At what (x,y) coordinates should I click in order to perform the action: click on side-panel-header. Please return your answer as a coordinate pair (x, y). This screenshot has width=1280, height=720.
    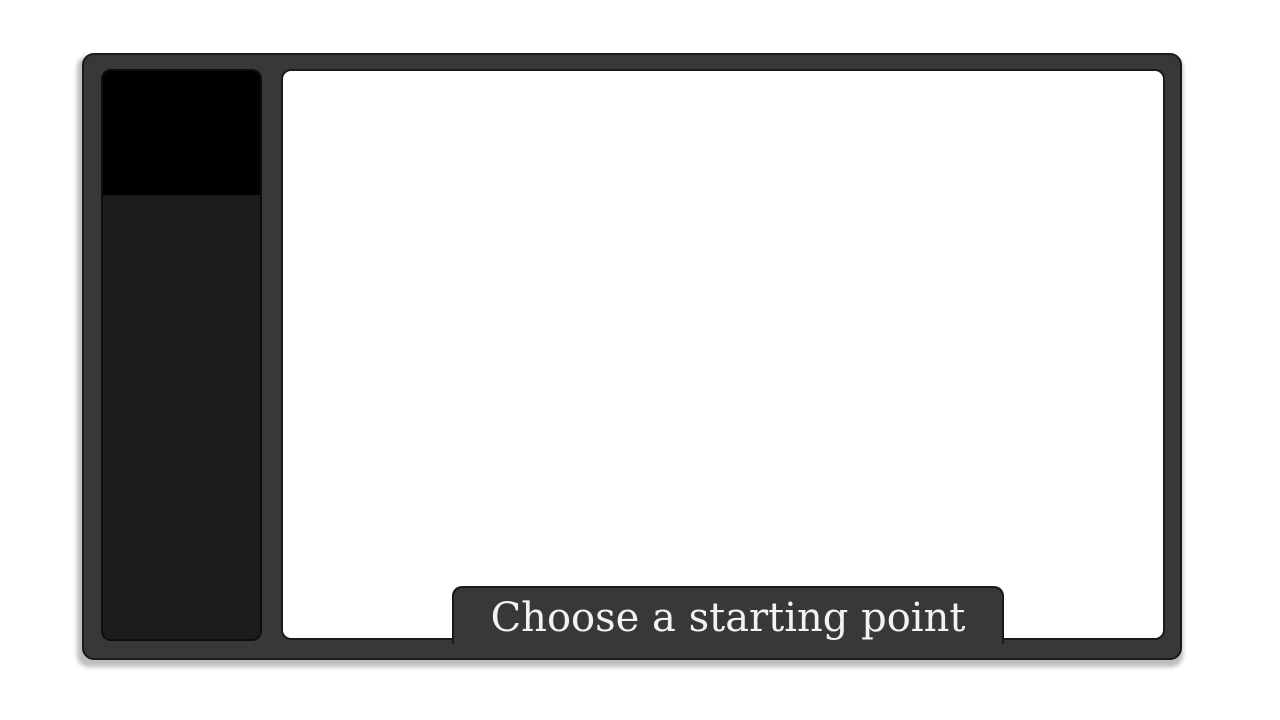
    Looking at the image, I should click on (181, 133).